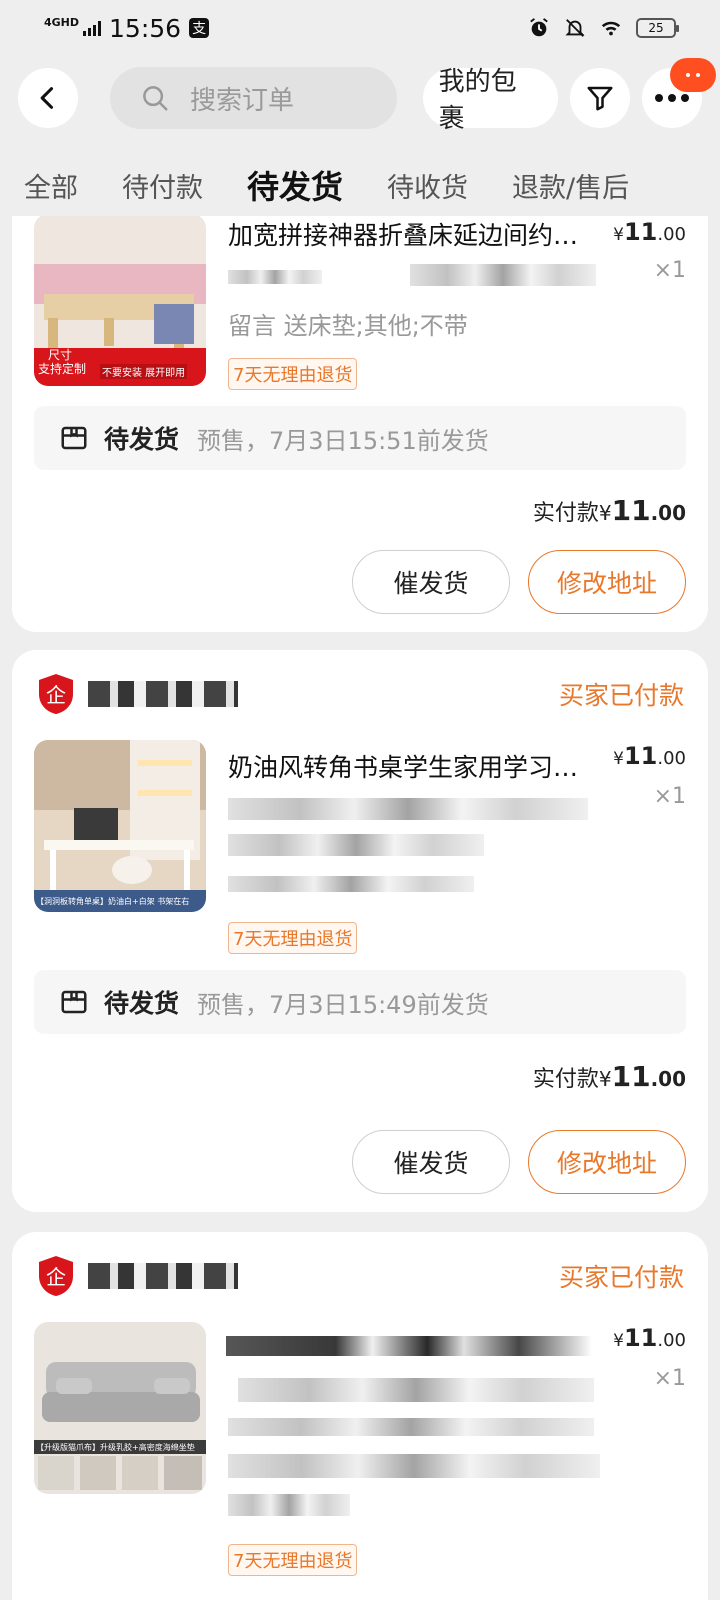 The image size is (720, 1600). I want to click on app-notification-icon: 支, so click(199, 28).